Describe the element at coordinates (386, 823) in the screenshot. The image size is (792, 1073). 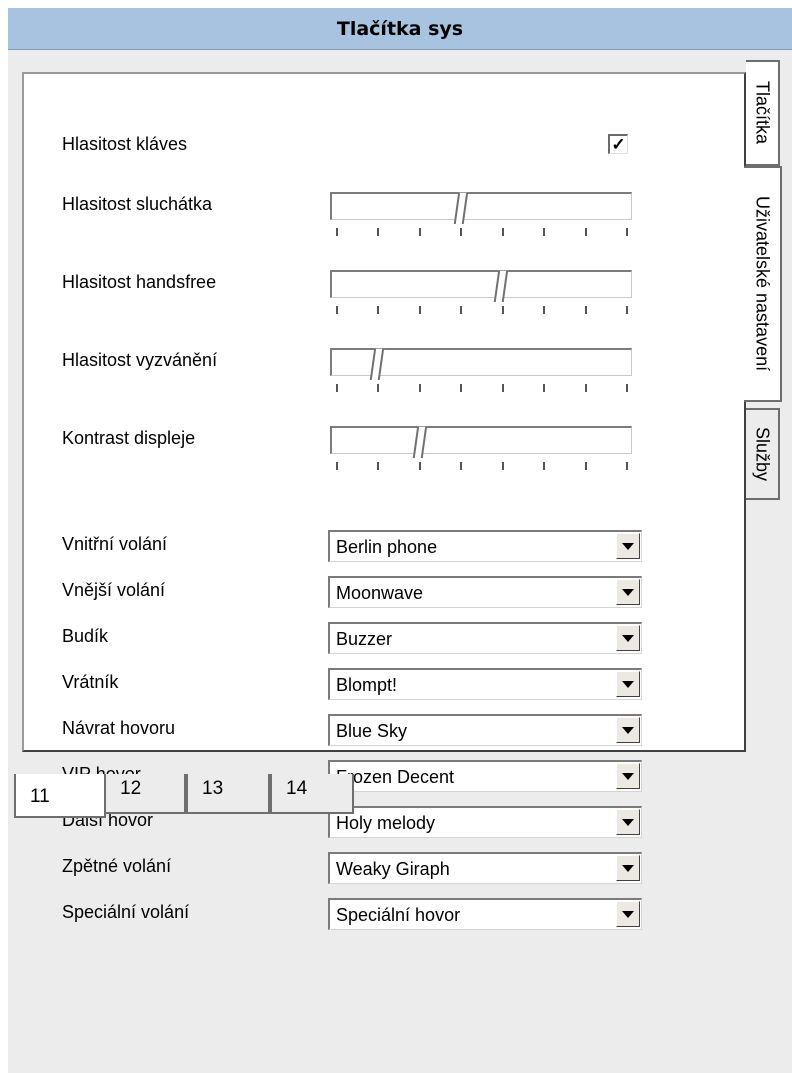
I see `ringtone-value: Holy melody` at that location.